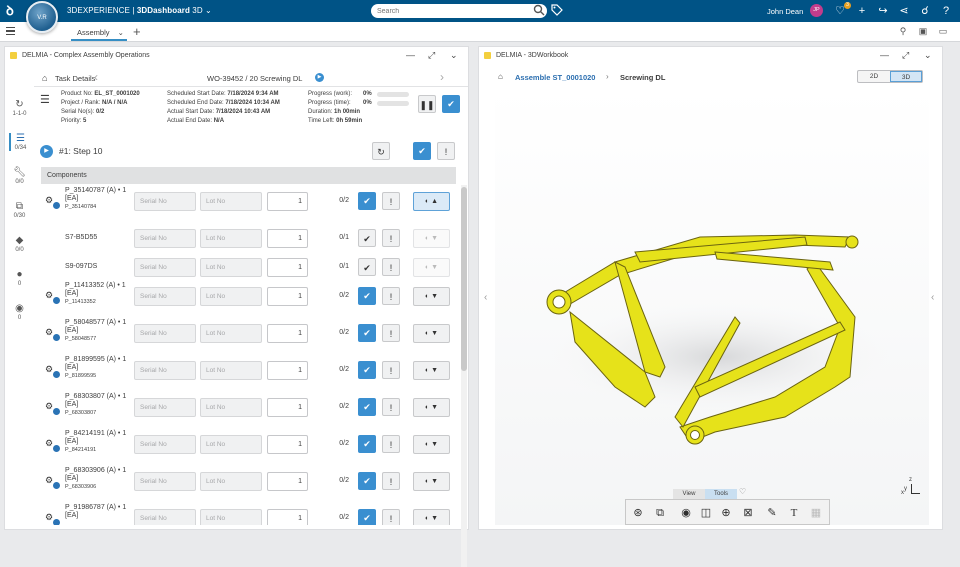 The height and width of the screenshot is (567, 960). What do you see at coordinates (883, 11) in the screenshot?
I see `share-icon: ↪` at bounding box center [883, 11].